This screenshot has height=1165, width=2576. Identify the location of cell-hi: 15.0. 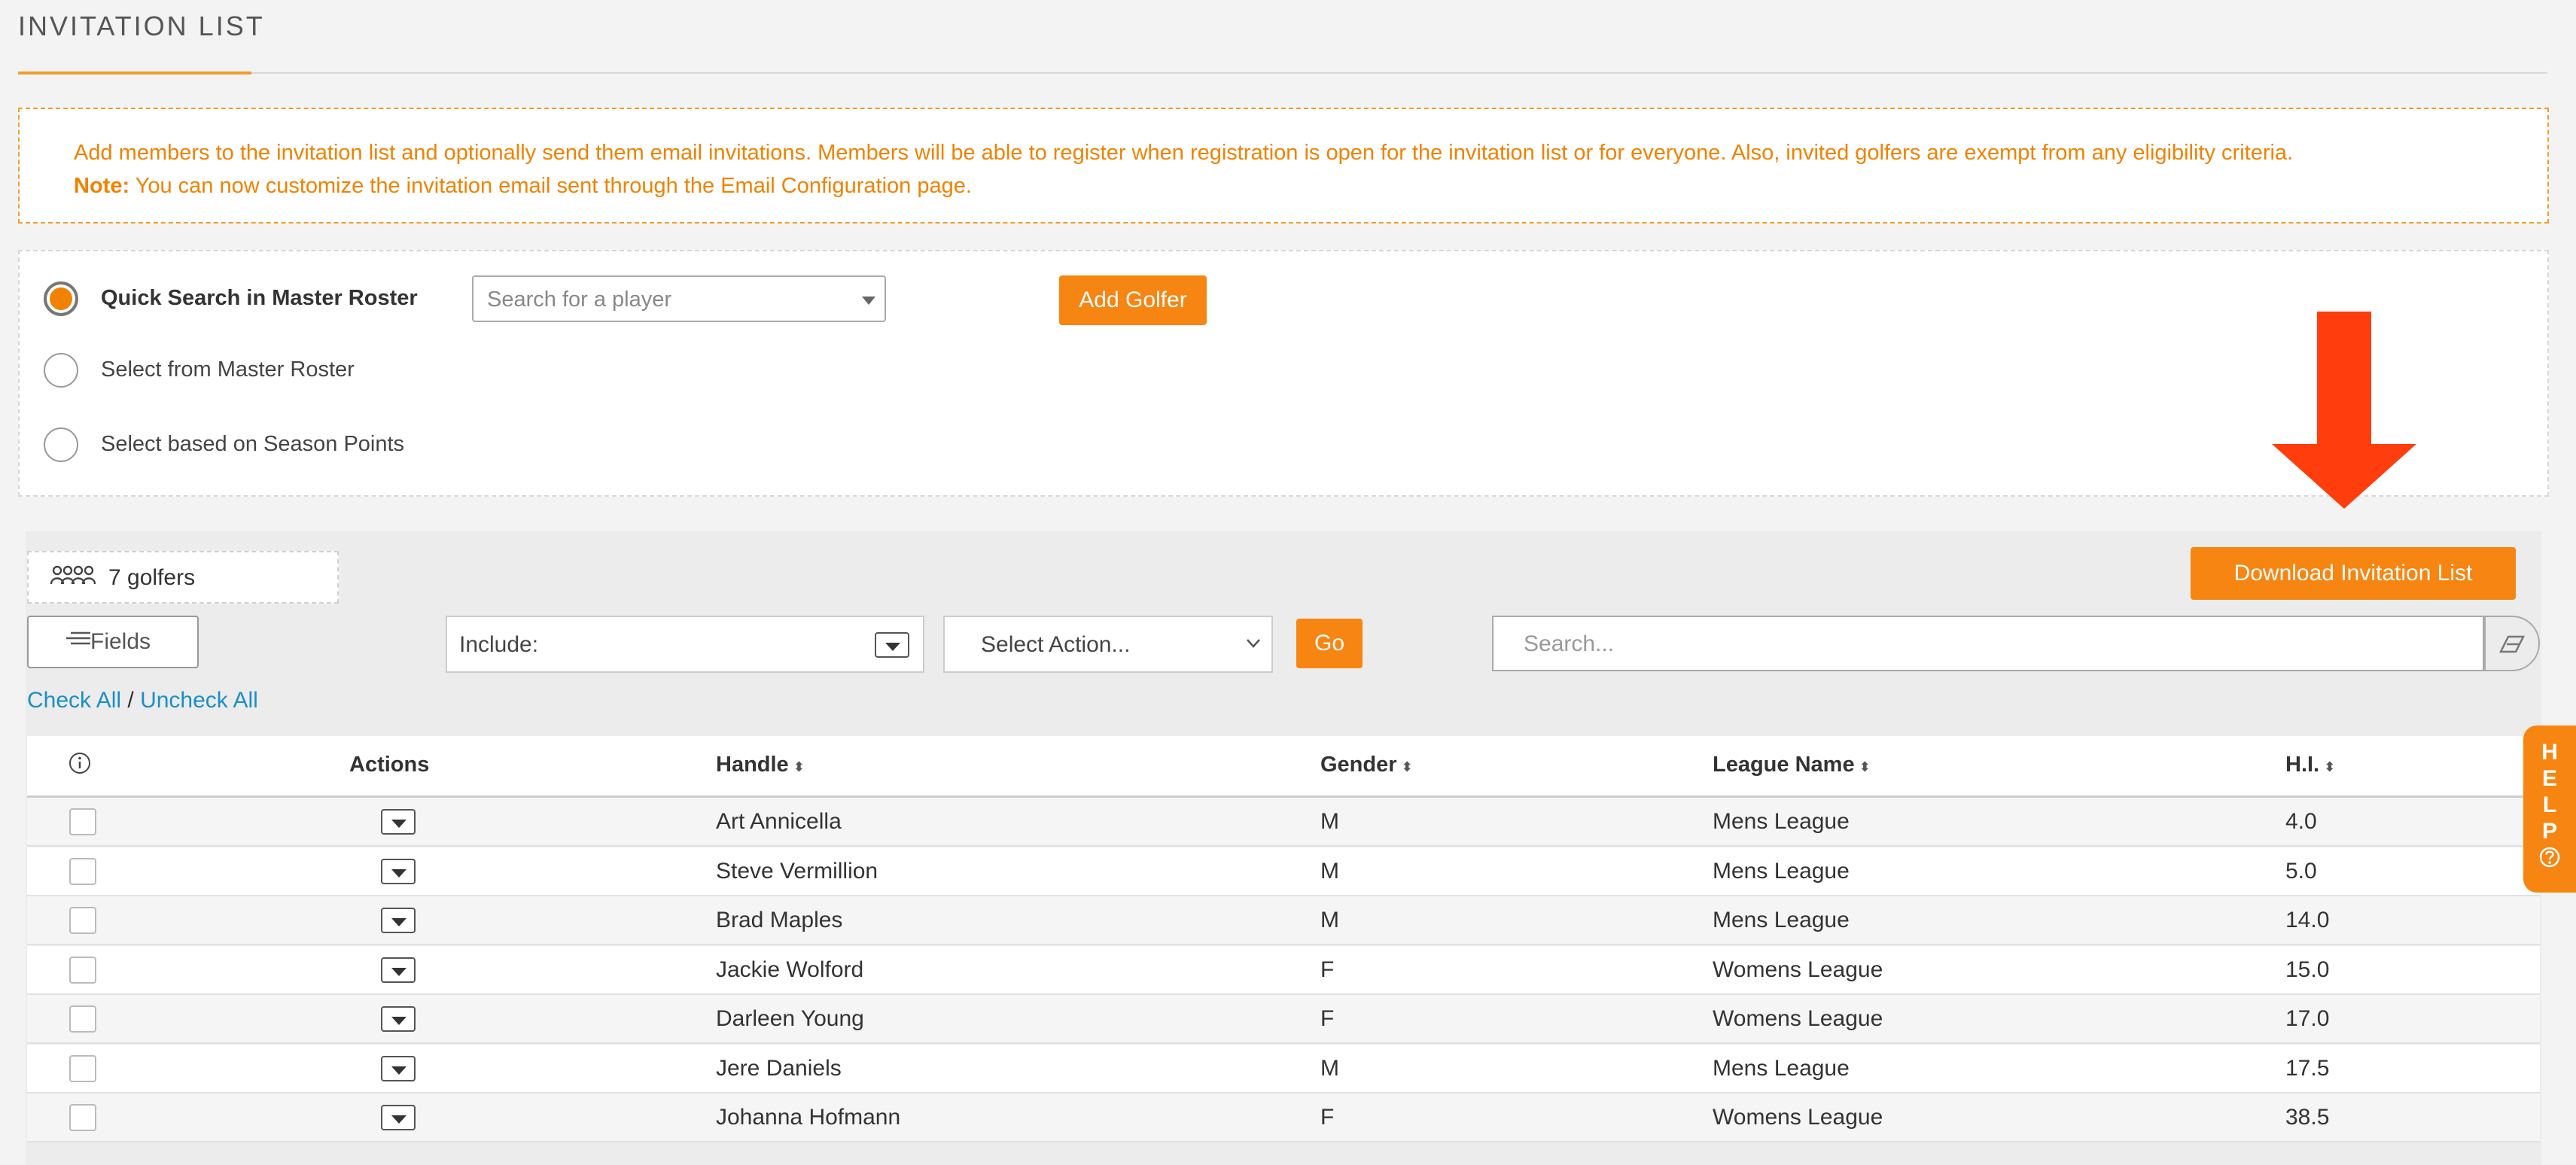
(2307, 969).